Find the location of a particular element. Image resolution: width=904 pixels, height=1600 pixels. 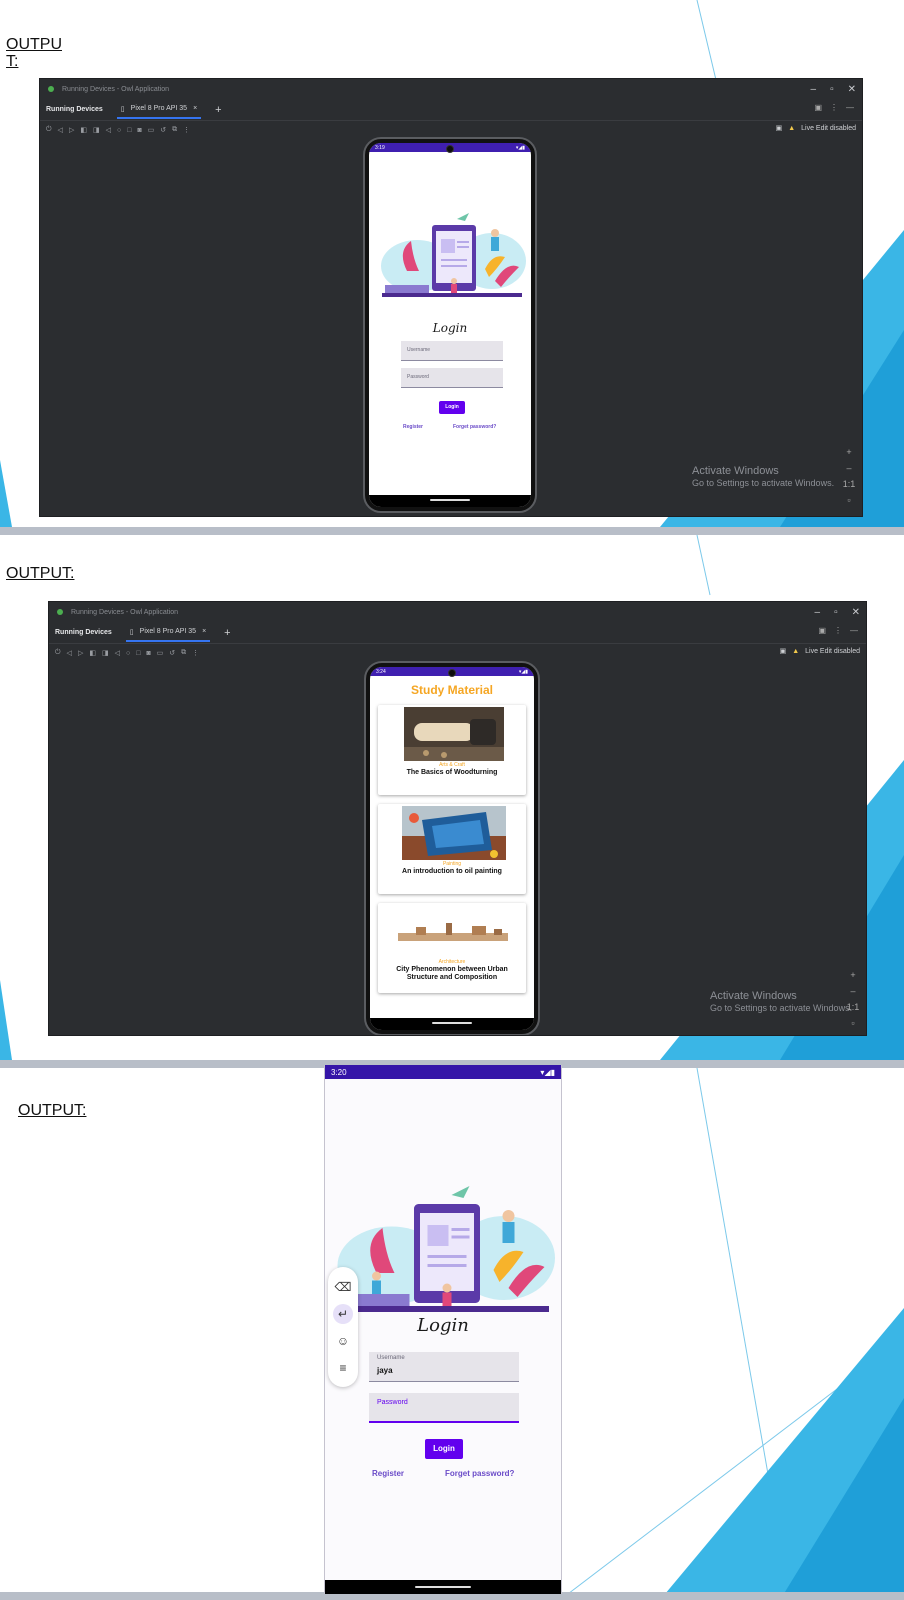

course-card: Painting An introduction to oil painting is located at coordinates (452, 849).